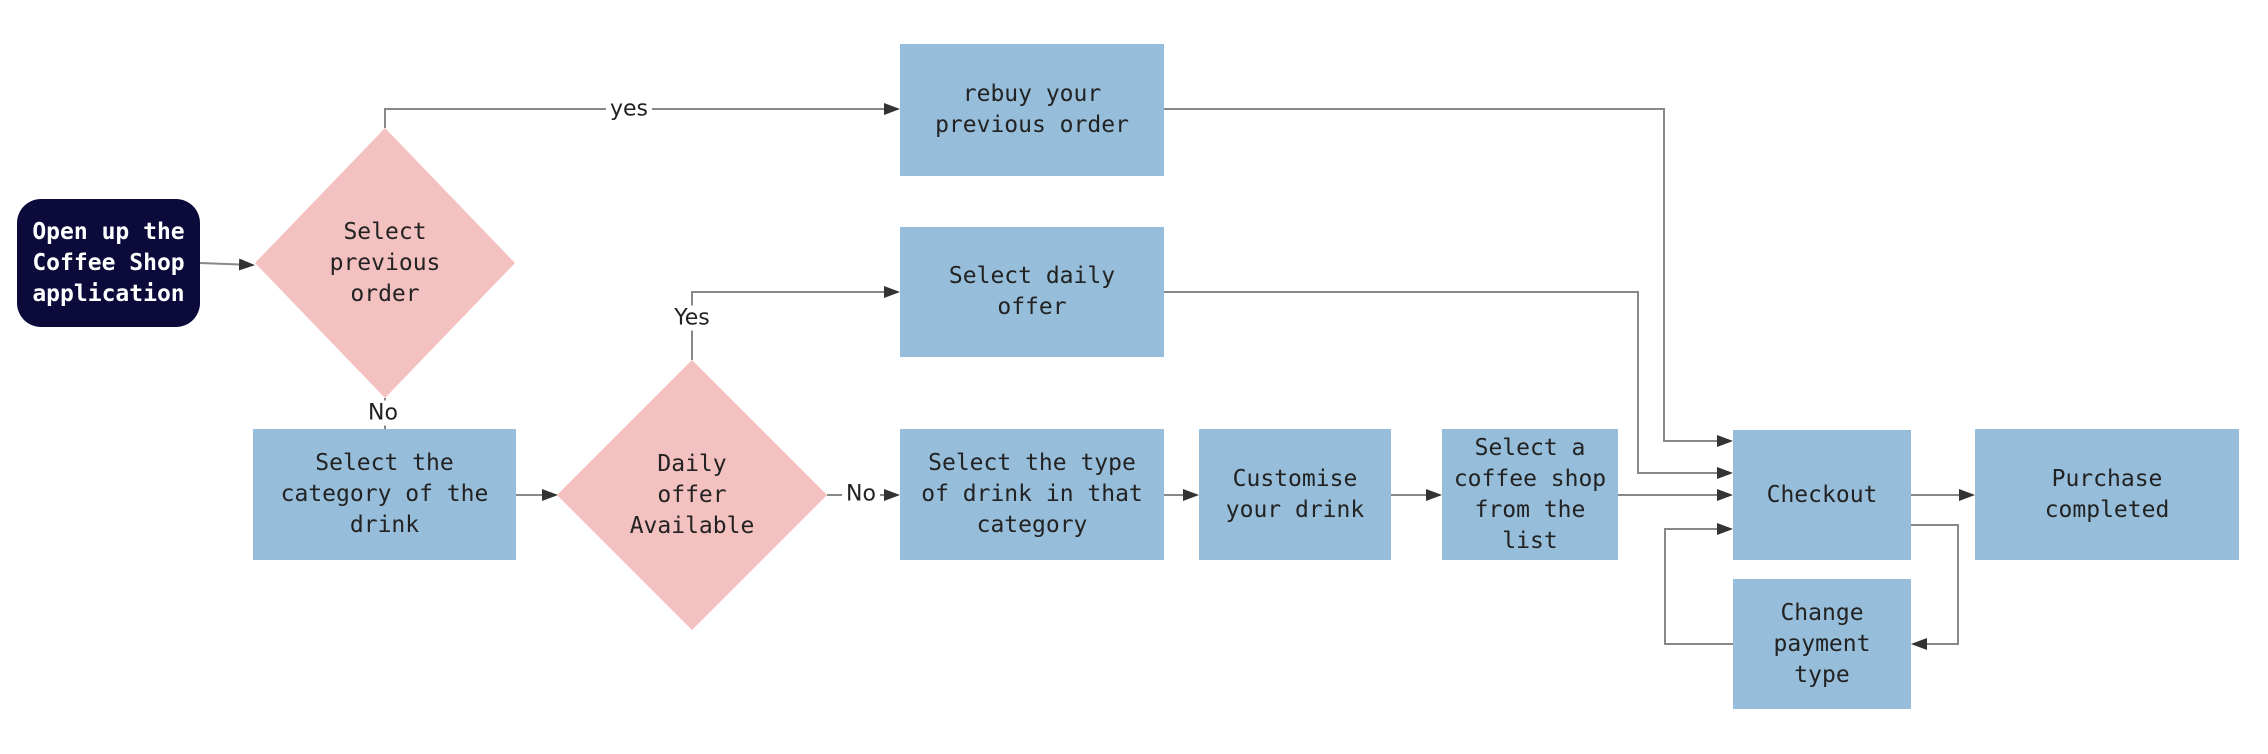 The width and height of the screenshot is (2268, 754). What do you see at coordinates (108, 263) in the screenshot?
I see `start-node: Open up the Coffee Shop application` at bounding box center [108, 263].